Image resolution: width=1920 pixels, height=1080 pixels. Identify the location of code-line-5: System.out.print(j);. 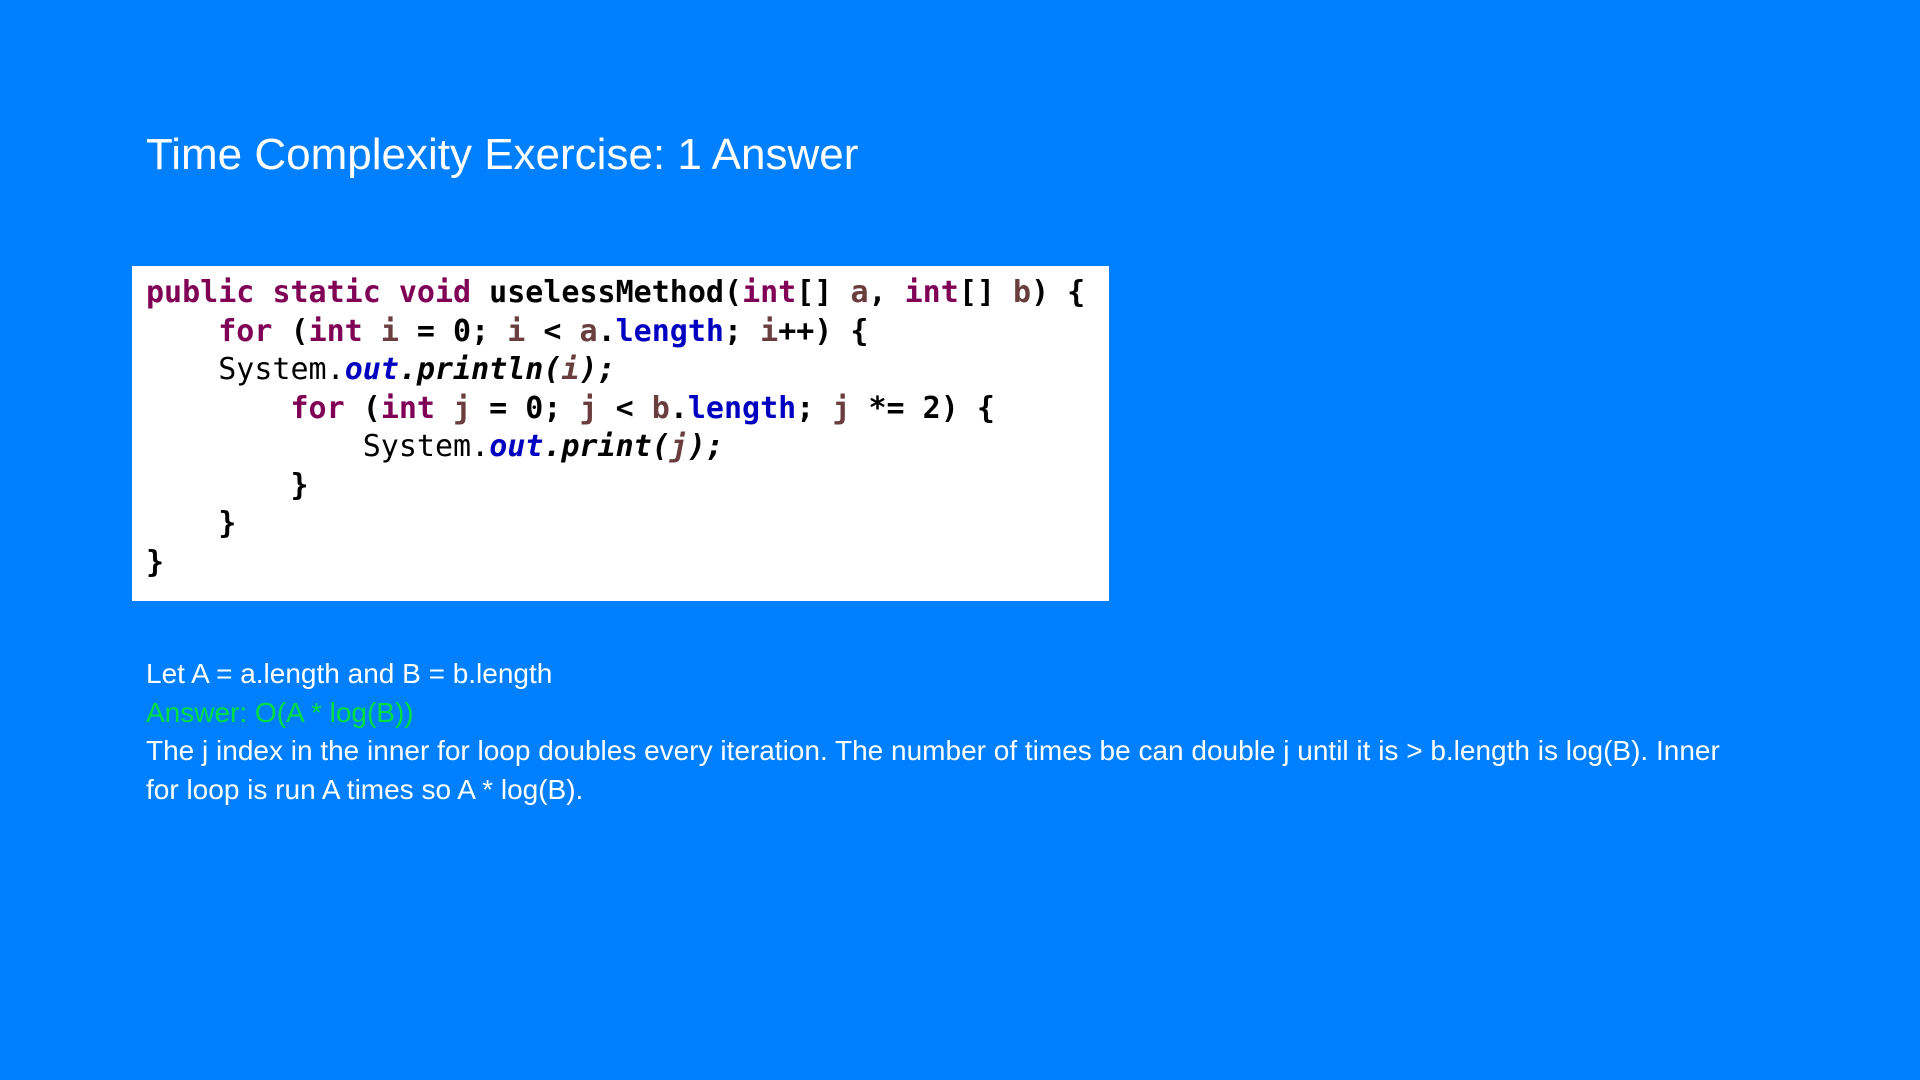
(627, 447).